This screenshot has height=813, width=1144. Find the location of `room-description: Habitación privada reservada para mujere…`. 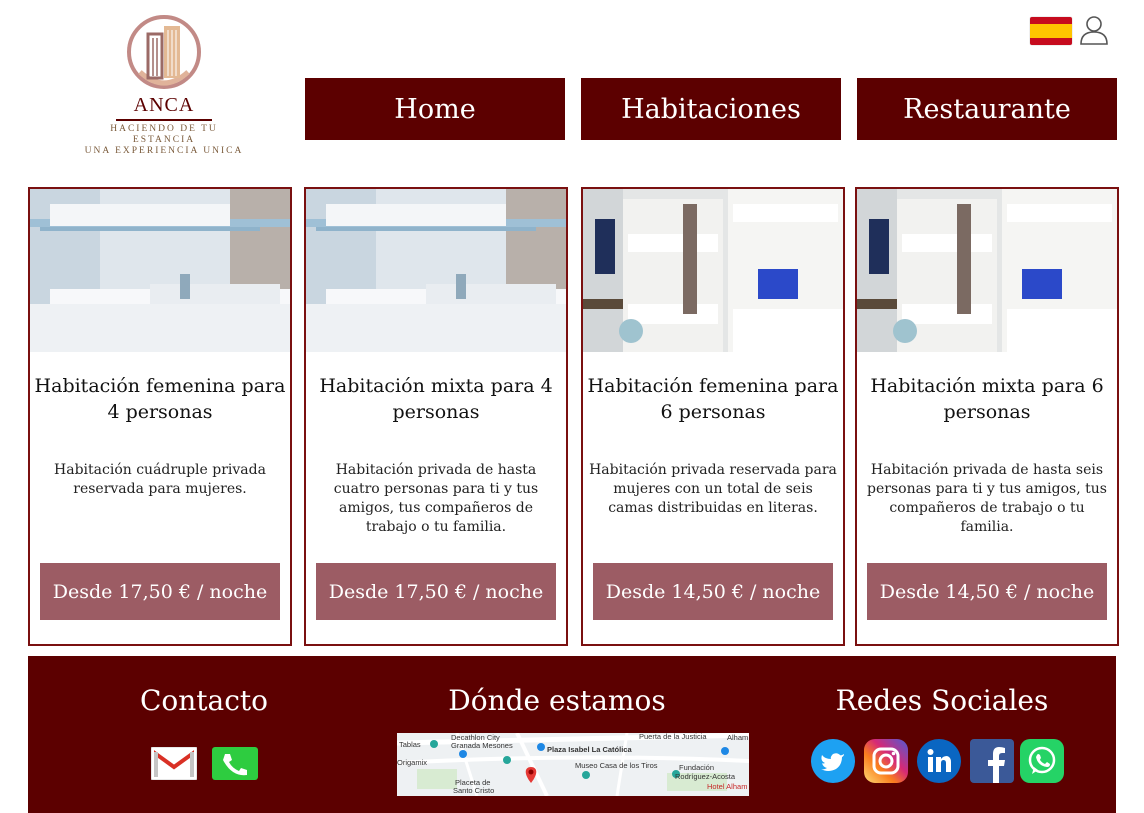

room-description: Habitación privada reservada para mujere… is located at coordinates (713, 489).